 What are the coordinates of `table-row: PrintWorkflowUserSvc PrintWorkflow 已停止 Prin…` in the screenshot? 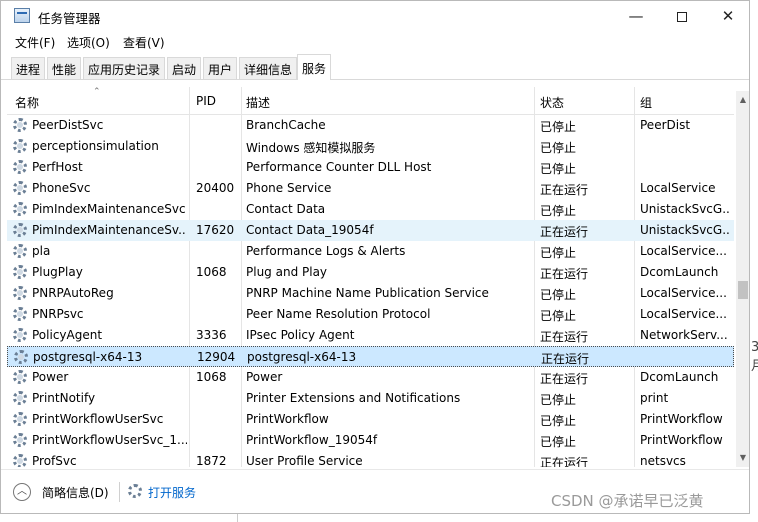 It's located at (370, 419).